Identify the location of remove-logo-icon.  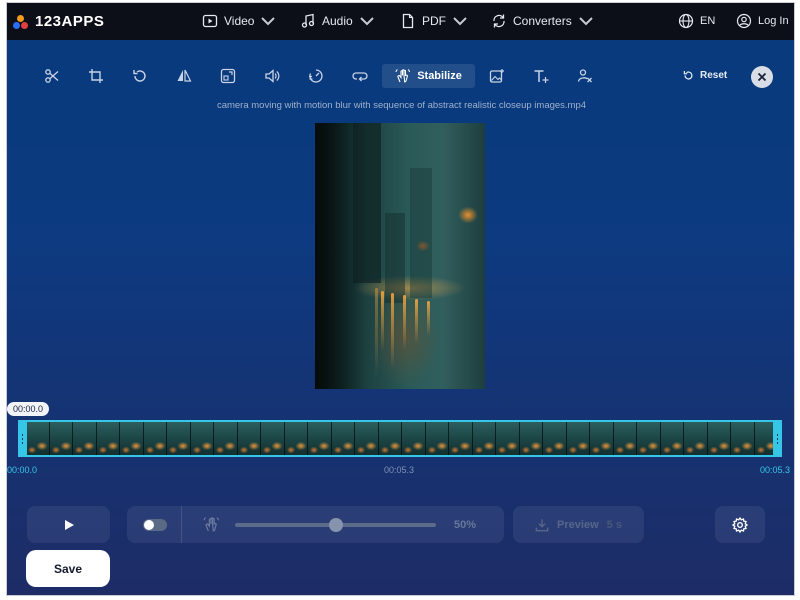
(584, 76).